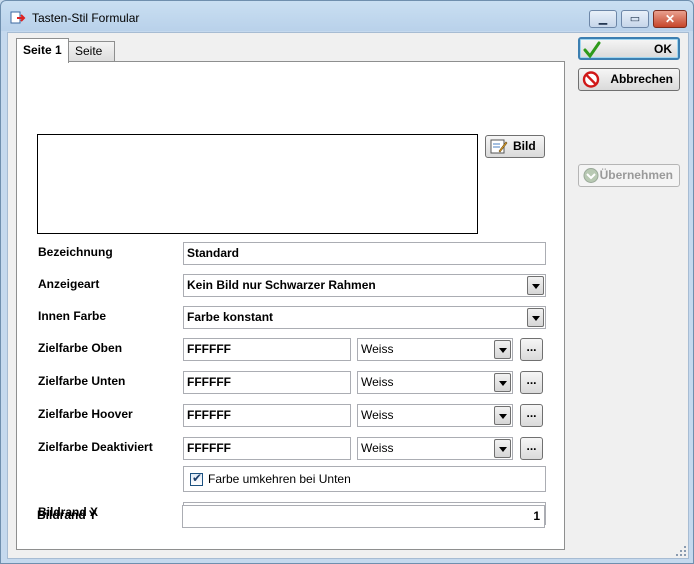 Image resolution: width=694 pixels, height=564 pixels. What do you see at coordinates (267, 382) in the screenshot?
I see `zielfarbe-unten-hex-input: FFFFFF` at bounding box center [267, 382].